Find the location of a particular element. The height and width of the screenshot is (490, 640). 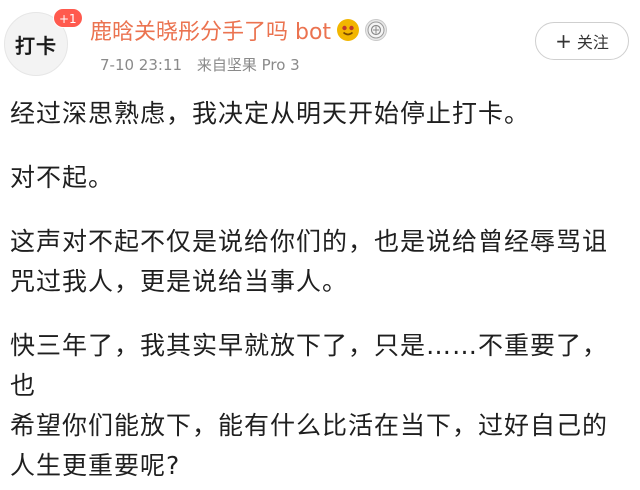

avatar-text: 打卡 is located at coordinates (36, 45).